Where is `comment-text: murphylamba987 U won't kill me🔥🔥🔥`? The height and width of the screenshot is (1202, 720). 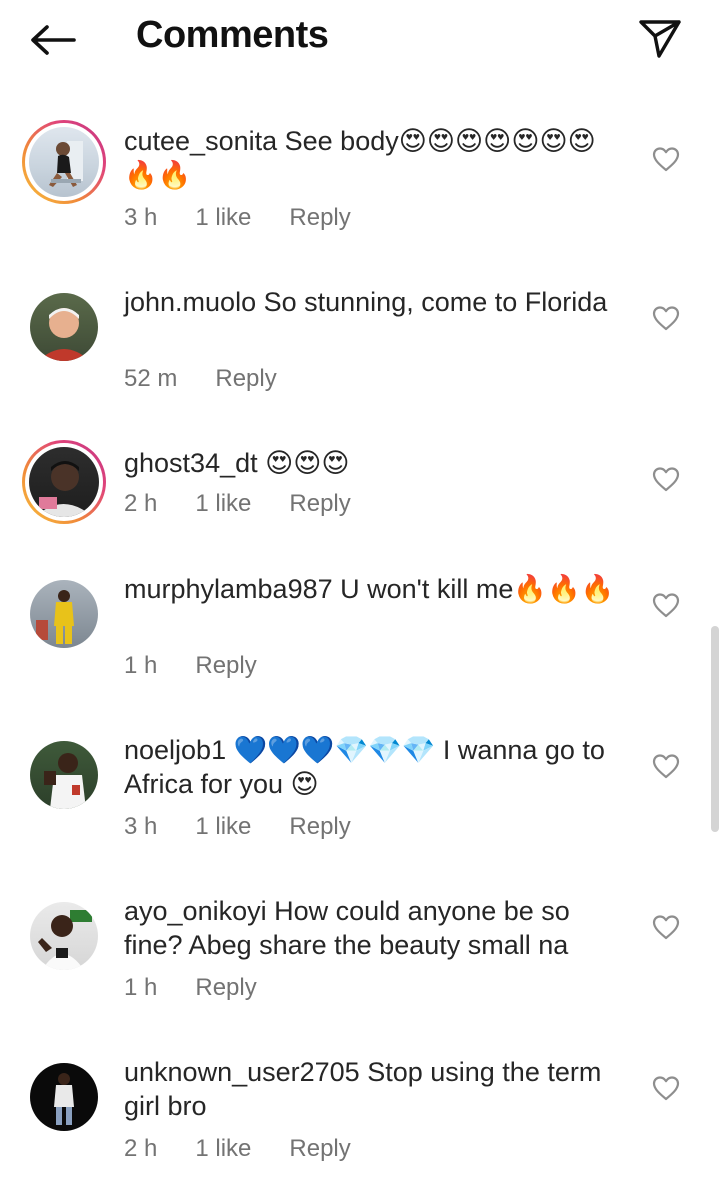 comment-text: murphylamba987 U won't kill me🔥🔥🔥 is located at coordinates (374, 589).